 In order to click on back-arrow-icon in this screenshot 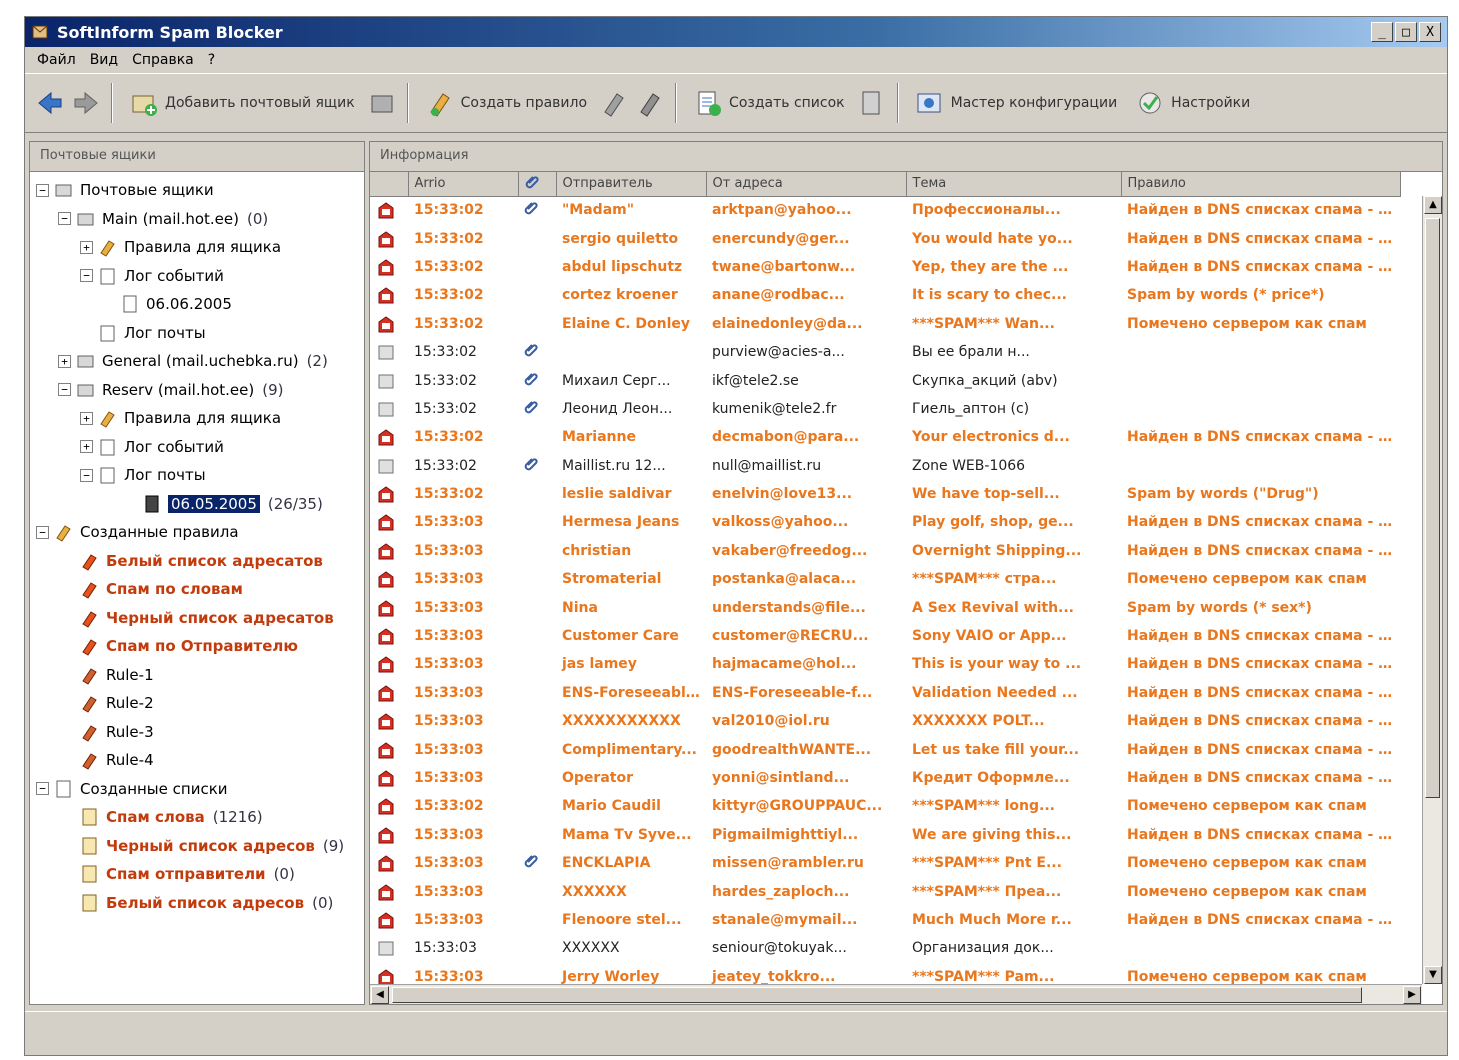, I will do `click(50, 103)`.